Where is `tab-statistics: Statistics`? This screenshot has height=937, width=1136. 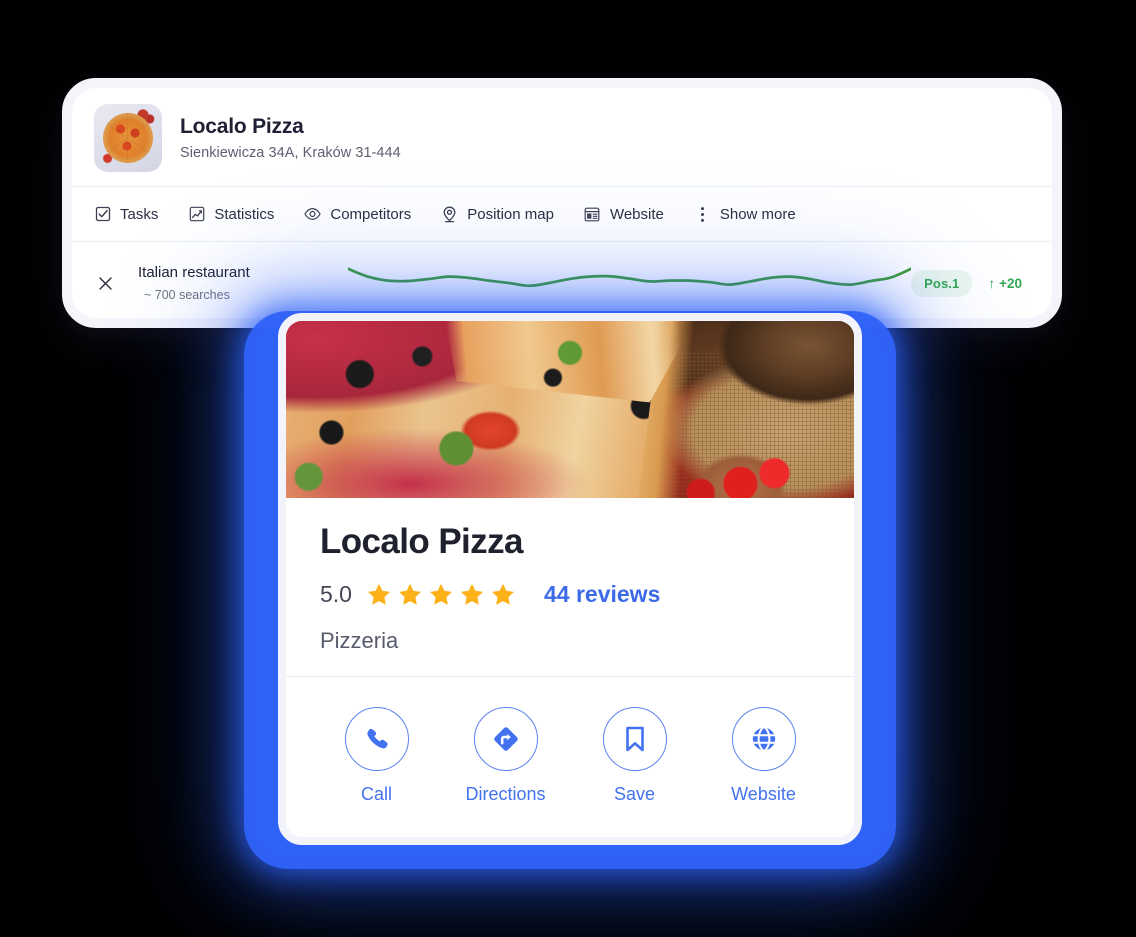
tab-statistics: Statistics is located at coordinates (231, 214).